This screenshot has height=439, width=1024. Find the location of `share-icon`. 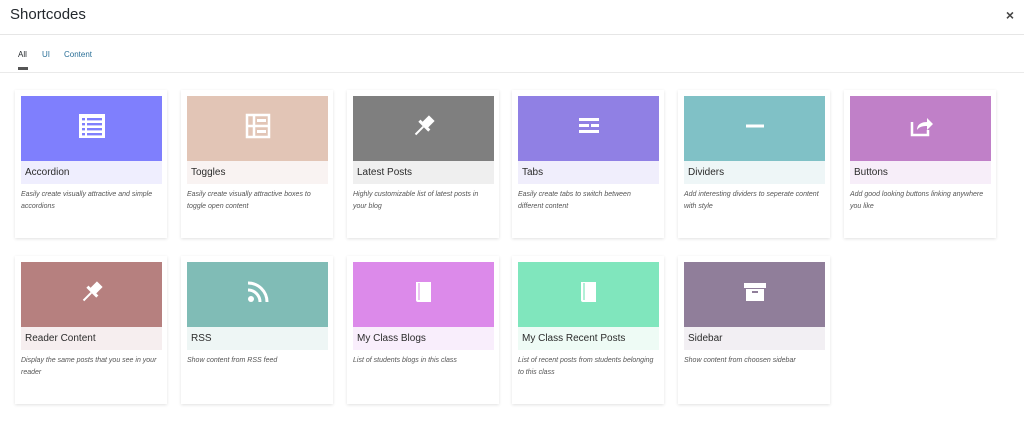

share-icon is located at coordinates (921, 128).